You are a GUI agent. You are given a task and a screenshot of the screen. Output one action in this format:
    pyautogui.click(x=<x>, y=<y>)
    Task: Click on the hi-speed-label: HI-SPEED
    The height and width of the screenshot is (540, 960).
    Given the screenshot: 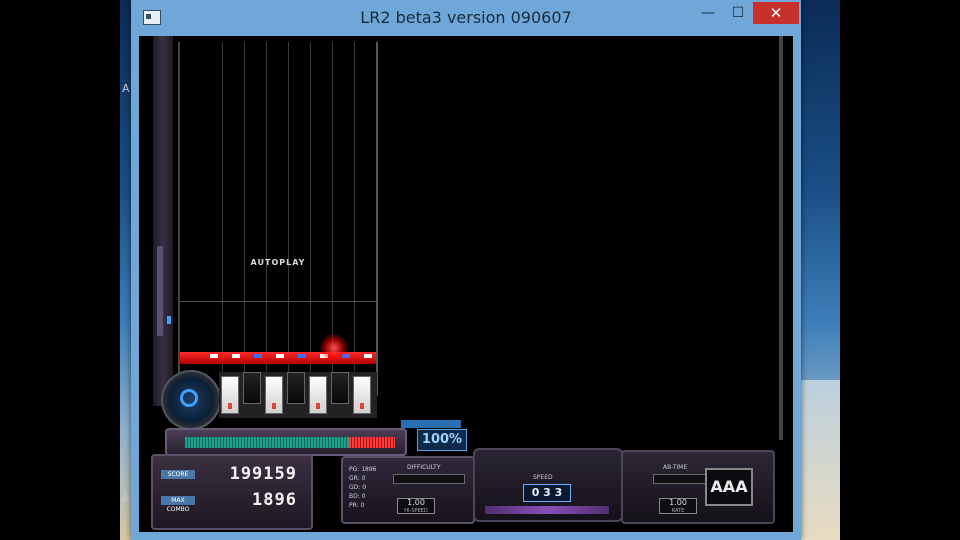 What is the action you would take?
    pyautogui.click(x=416, y=511)
    